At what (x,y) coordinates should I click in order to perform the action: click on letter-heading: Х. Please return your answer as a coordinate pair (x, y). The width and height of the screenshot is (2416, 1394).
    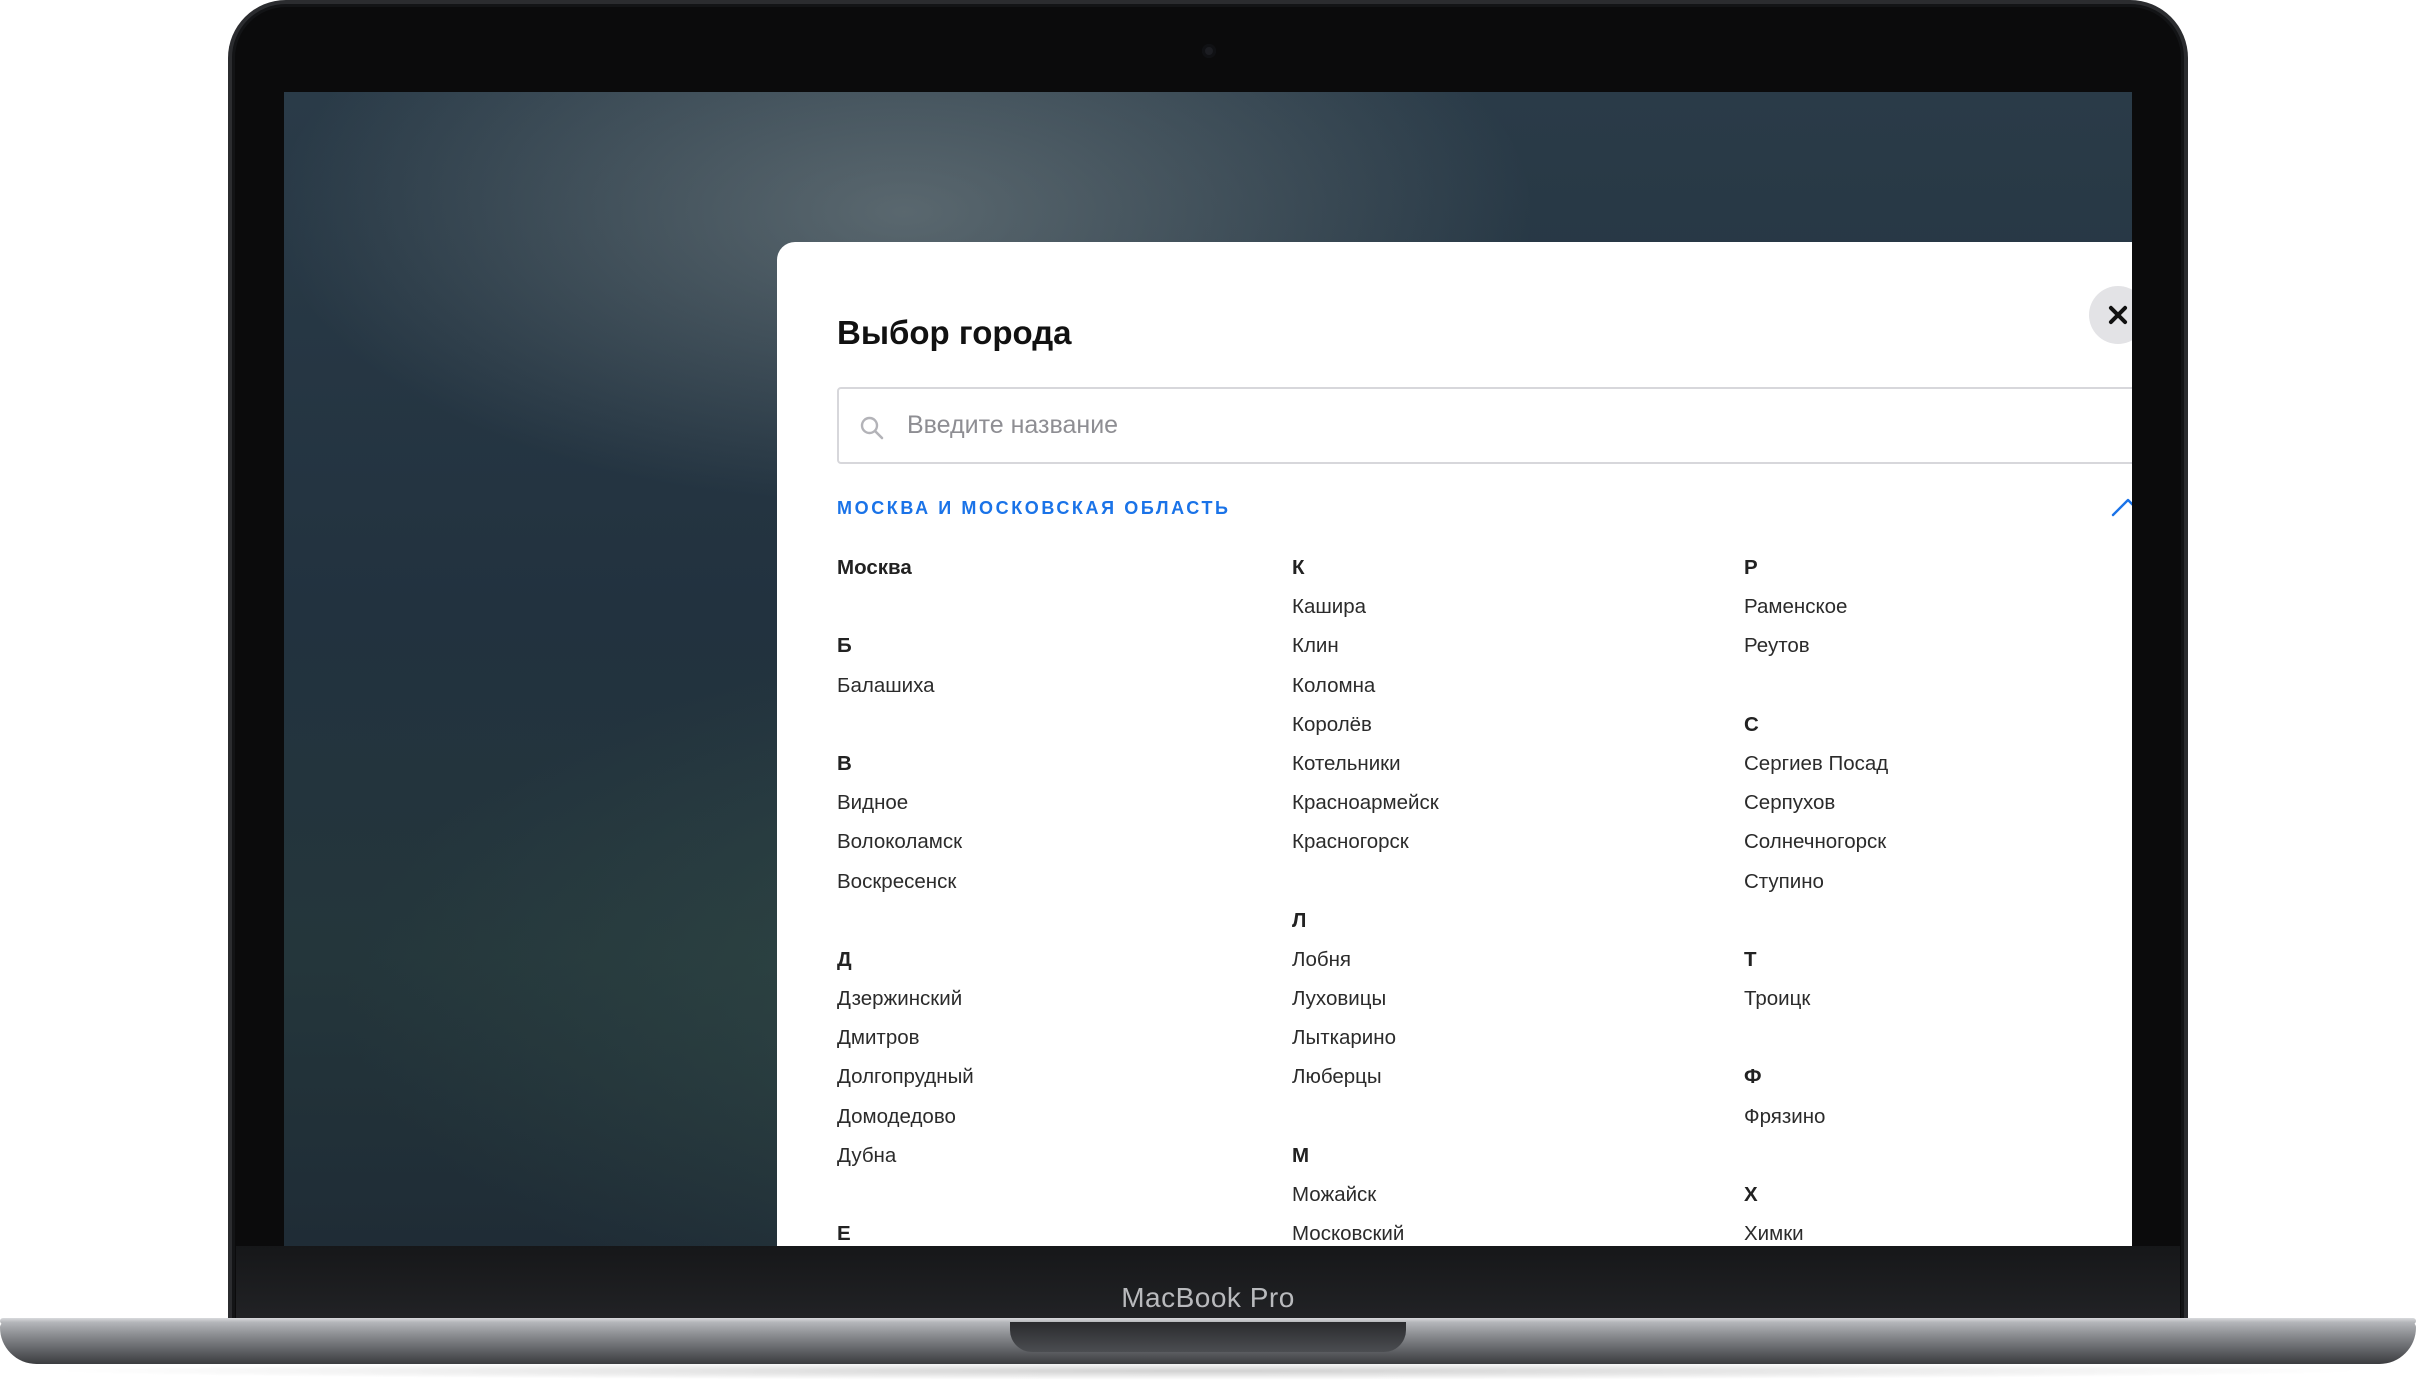
    Looking at the image, I should click on (1751, 1194).